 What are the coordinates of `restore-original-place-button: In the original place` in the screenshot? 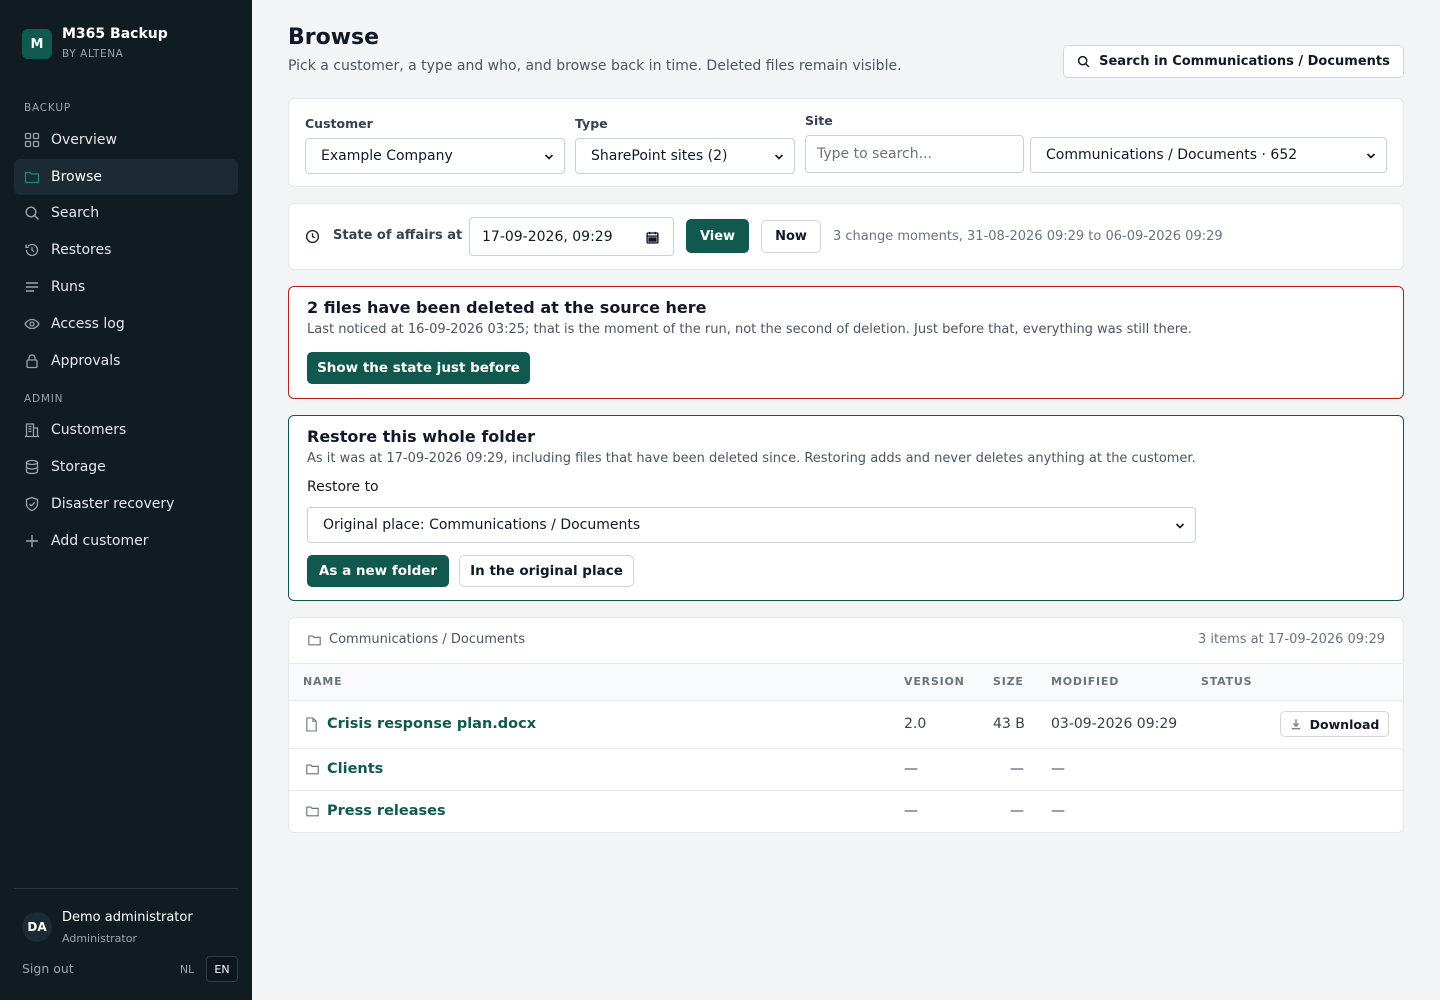 It's located at (546, 571).